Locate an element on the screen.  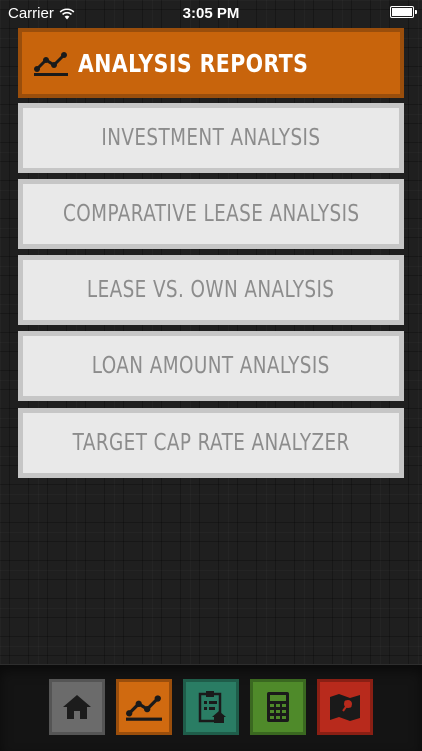
menu-item-label: LEASE VS. OWN ANALYSIS is located at coordinates (211, 290).